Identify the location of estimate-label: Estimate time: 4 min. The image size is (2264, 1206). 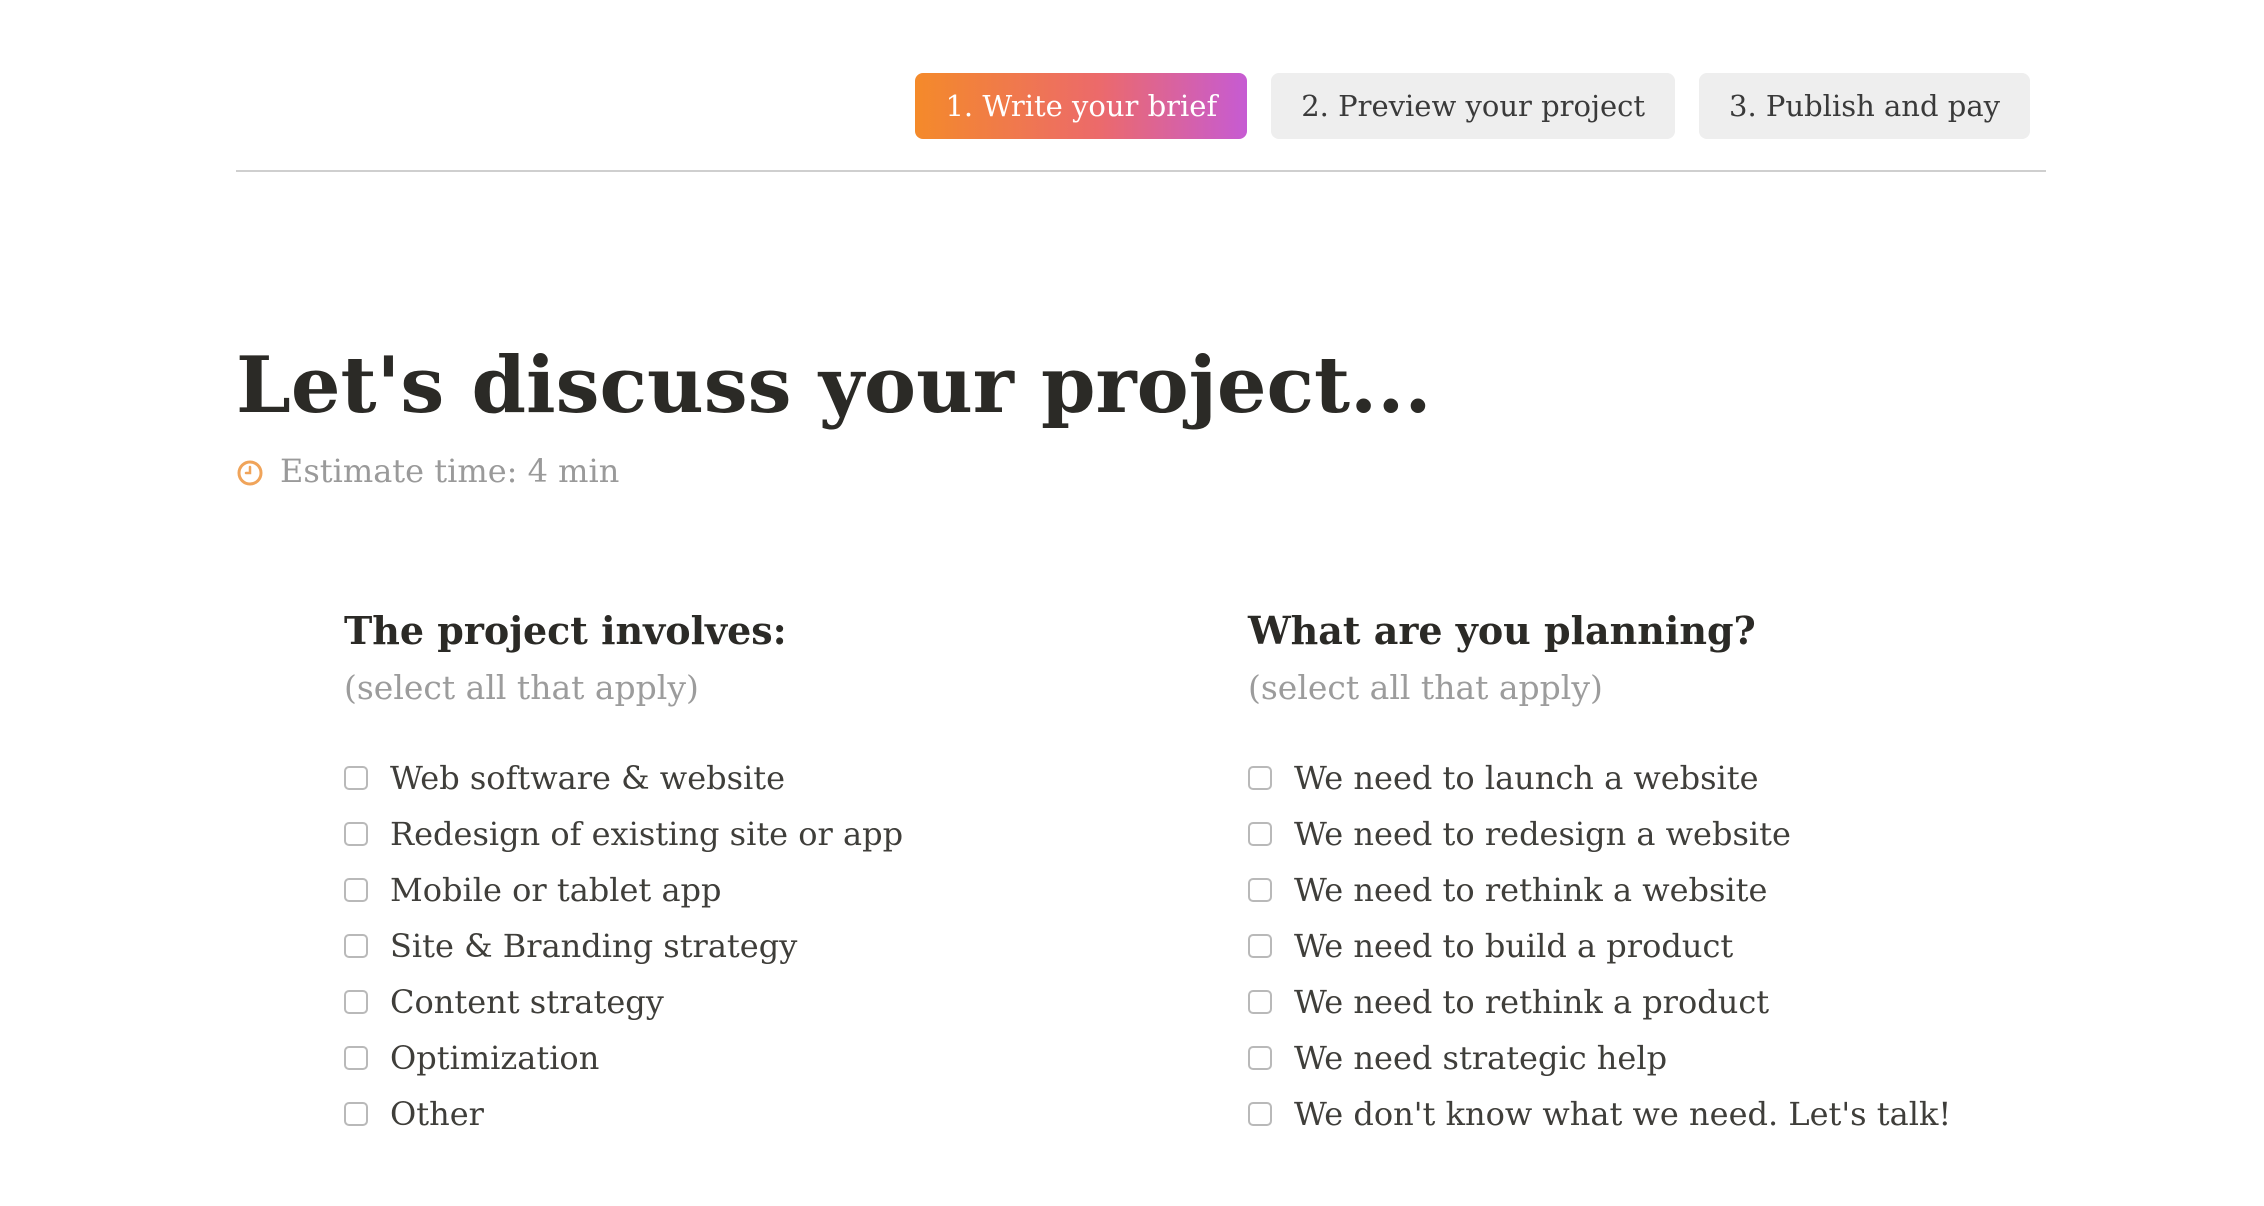
(450, 471).